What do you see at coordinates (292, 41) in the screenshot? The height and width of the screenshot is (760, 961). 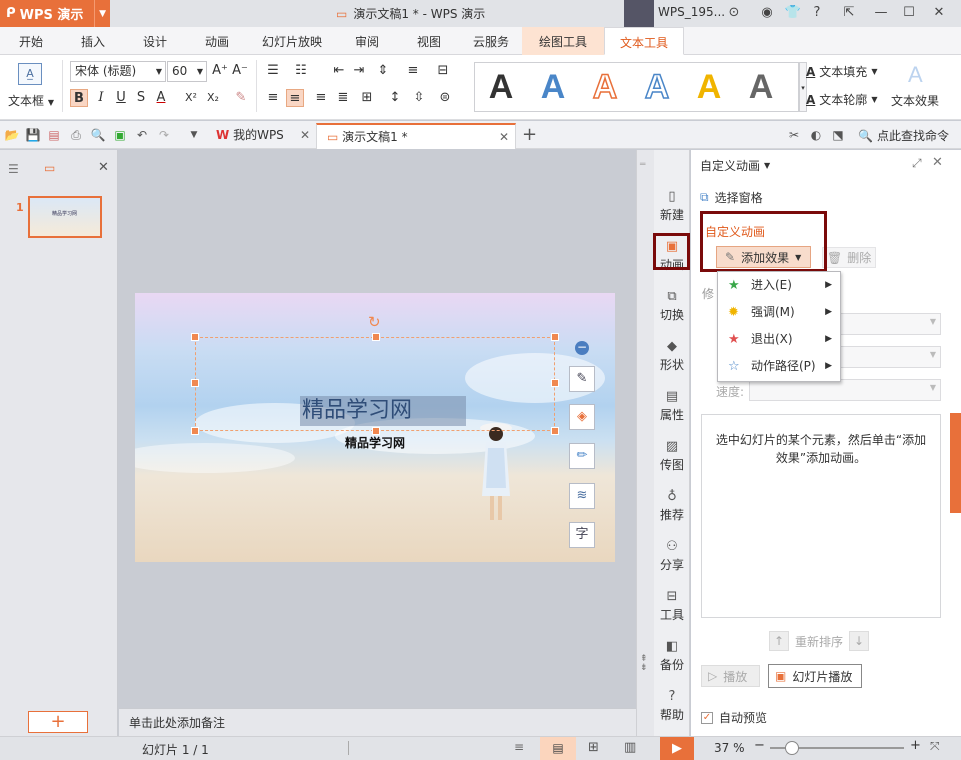 I see `tab-slideshow: 幻灯片放映` at bounding box center [292, 41].